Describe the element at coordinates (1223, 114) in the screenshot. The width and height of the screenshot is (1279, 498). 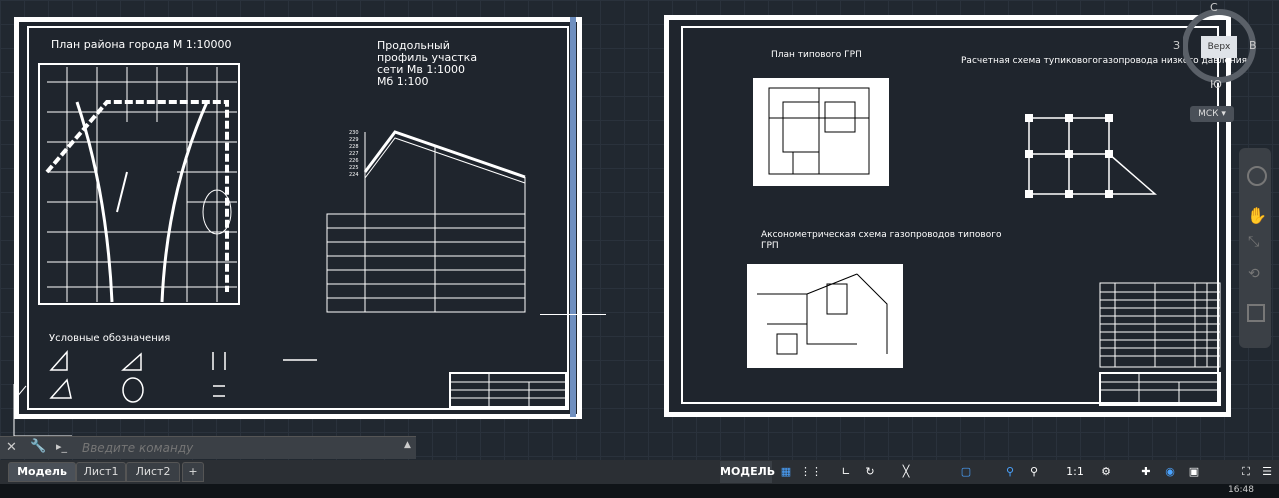
I see `chevron-down-icon: ▾` at that location.